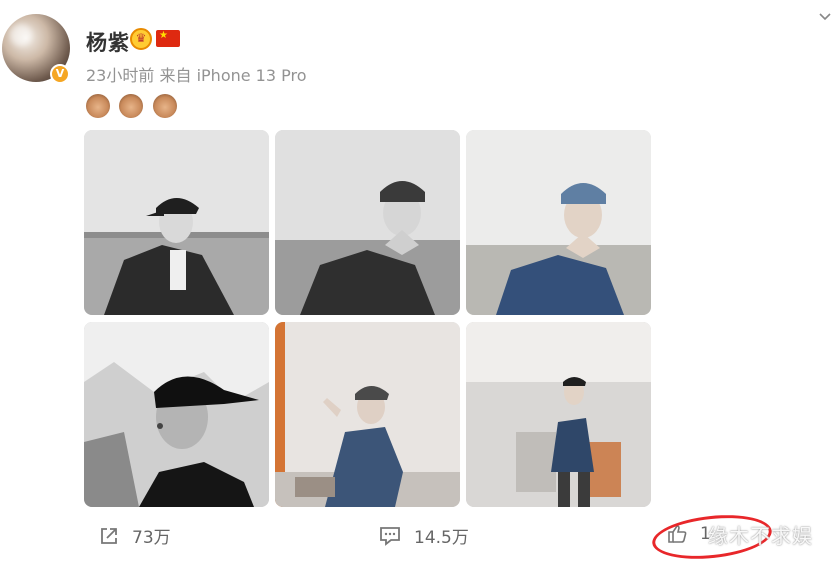 This screenshot has width=840, height=564. I want to click on china-flag-icon: ★, so click(168, 38).